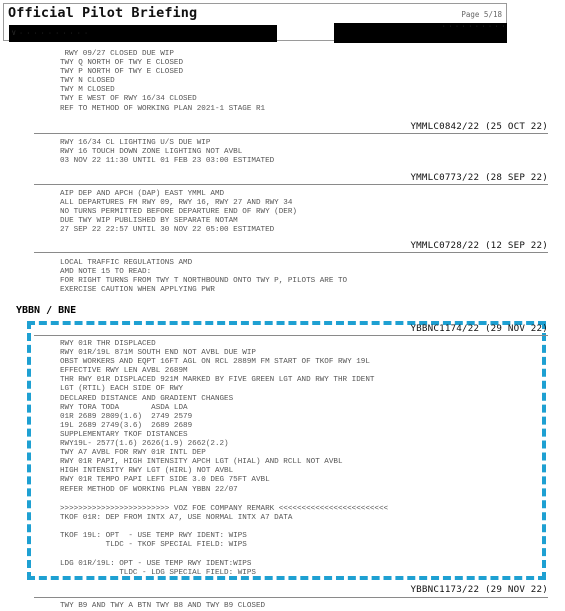 This screenshot has width=565, height=611. What do you see at coordinates (479, 245) in the screenshot?
I see `notam-reference: YMMLC0728/22 (12 SEP 22)` at bounding box center [479, 245].